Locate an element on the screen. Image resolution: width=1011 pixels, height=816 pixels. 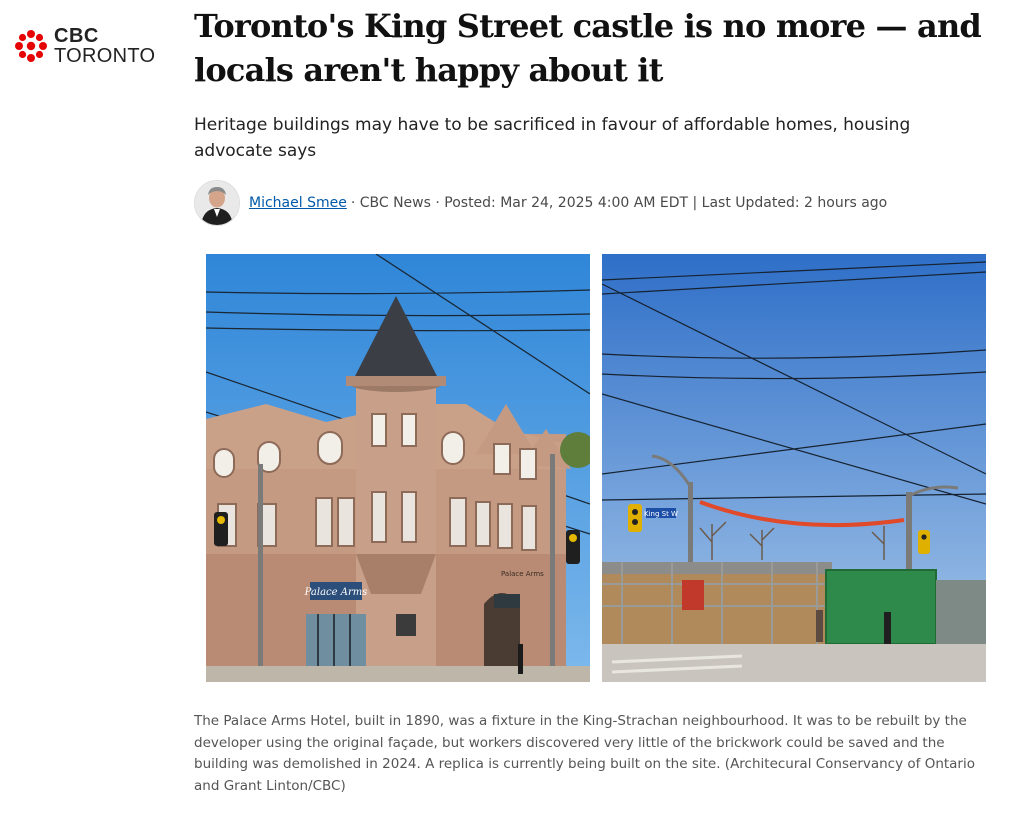
cbc-toronto-logo: CBC TORONTO is located at coordinates (84, 46).